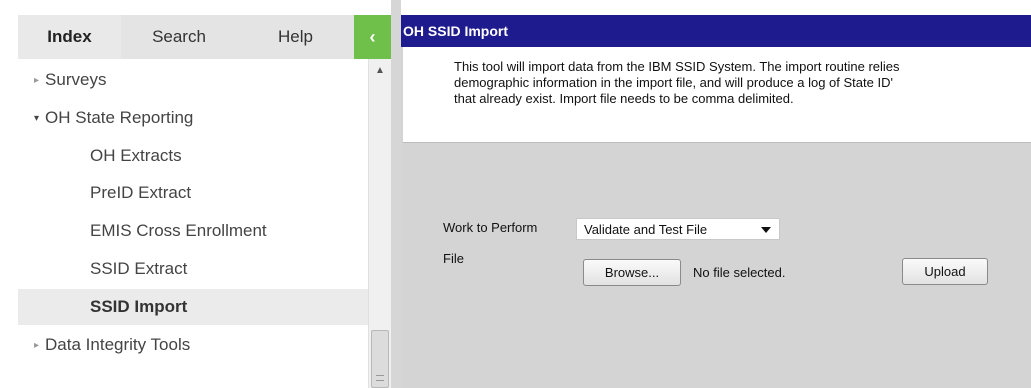 The height and width of the screenshot is (388, 1031). What do you see at coordinates (193, 307) in the screenshot?
I see `tree-item-ssid-import: SSID Import` at bounding box center [193, 307].